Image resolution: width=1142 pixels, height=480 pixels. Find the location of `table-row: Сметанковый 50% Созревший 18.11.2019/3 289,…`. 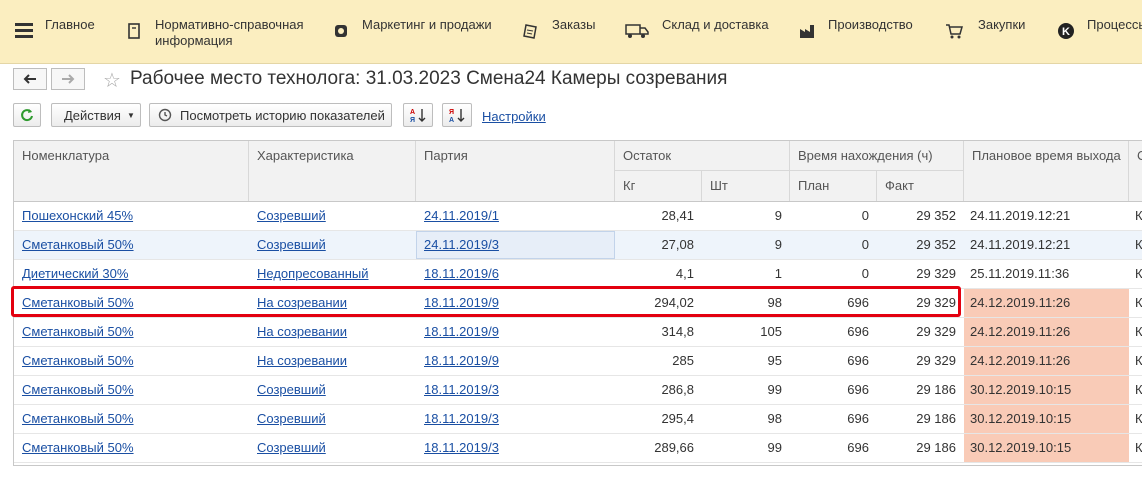

table-row: Сметанковый 50% Созревший 18.11.2019/3 289,… is located at coordinates (578, 448).